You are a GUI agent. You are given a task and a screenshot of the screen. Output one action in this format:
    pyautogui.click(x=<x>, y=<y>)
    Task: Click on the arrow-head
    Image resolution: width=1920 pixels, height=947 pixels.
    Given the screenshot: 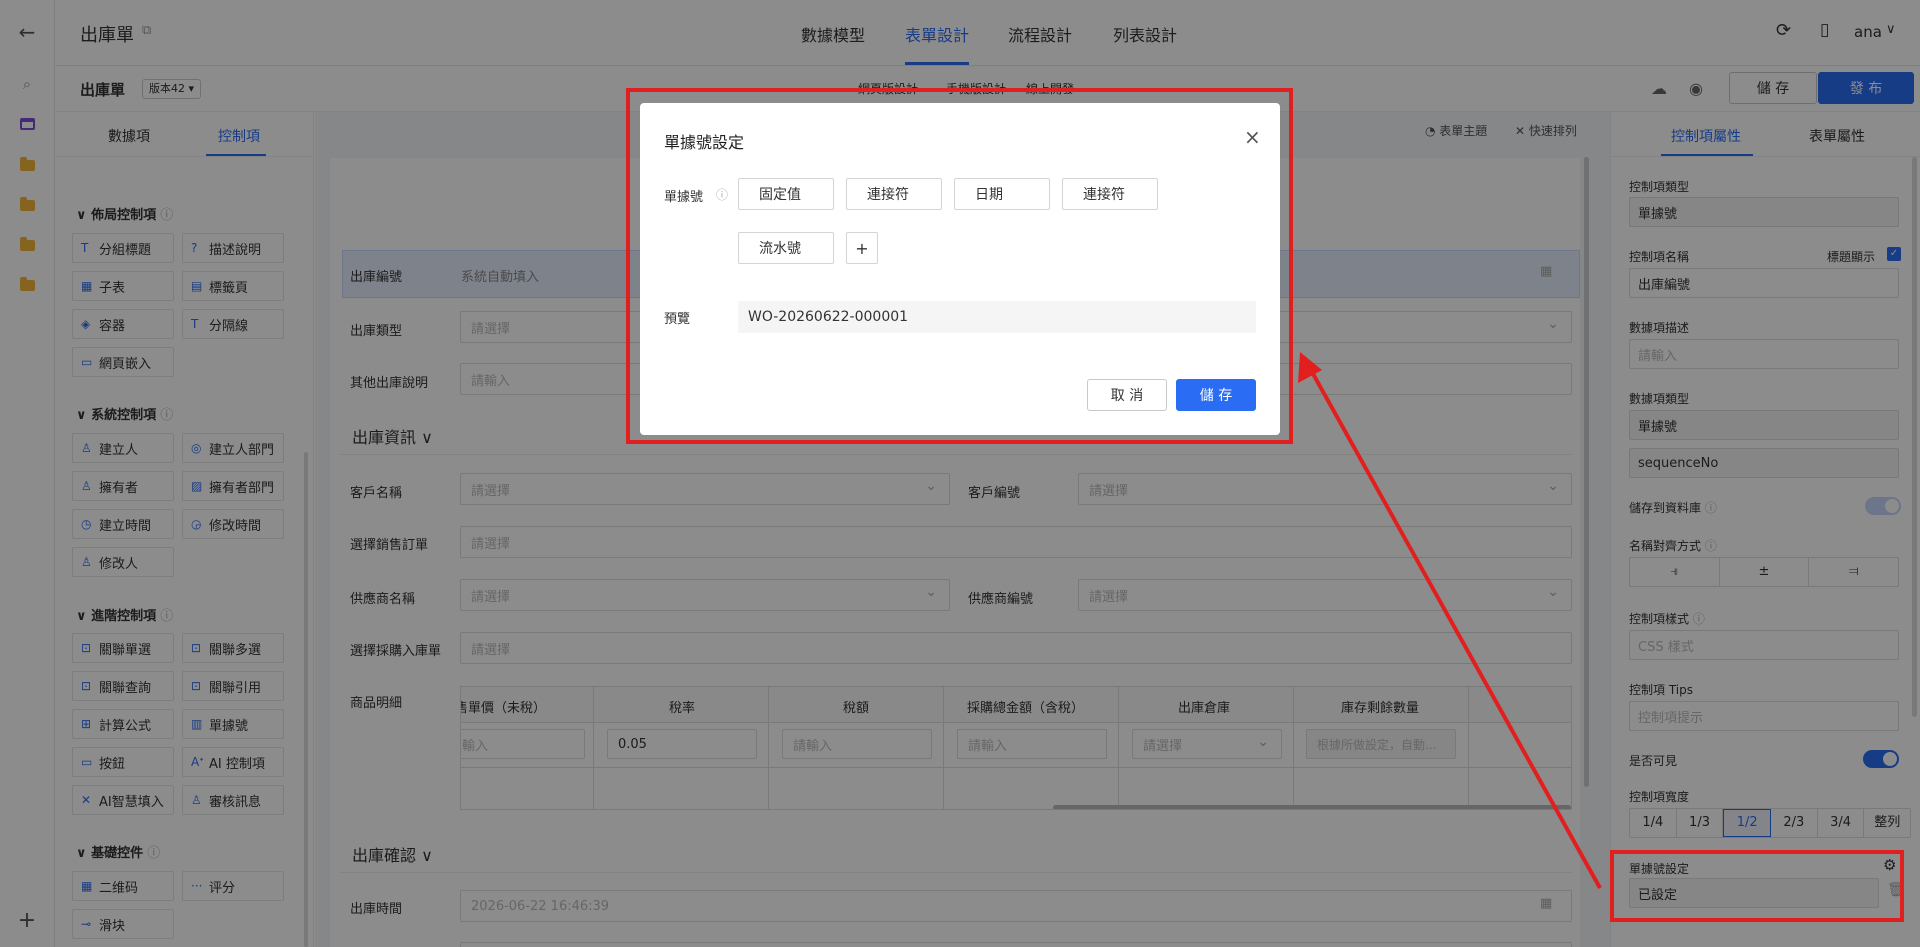 What is the action you would take?
    pyautogui.click(x=1310, y=367)
    